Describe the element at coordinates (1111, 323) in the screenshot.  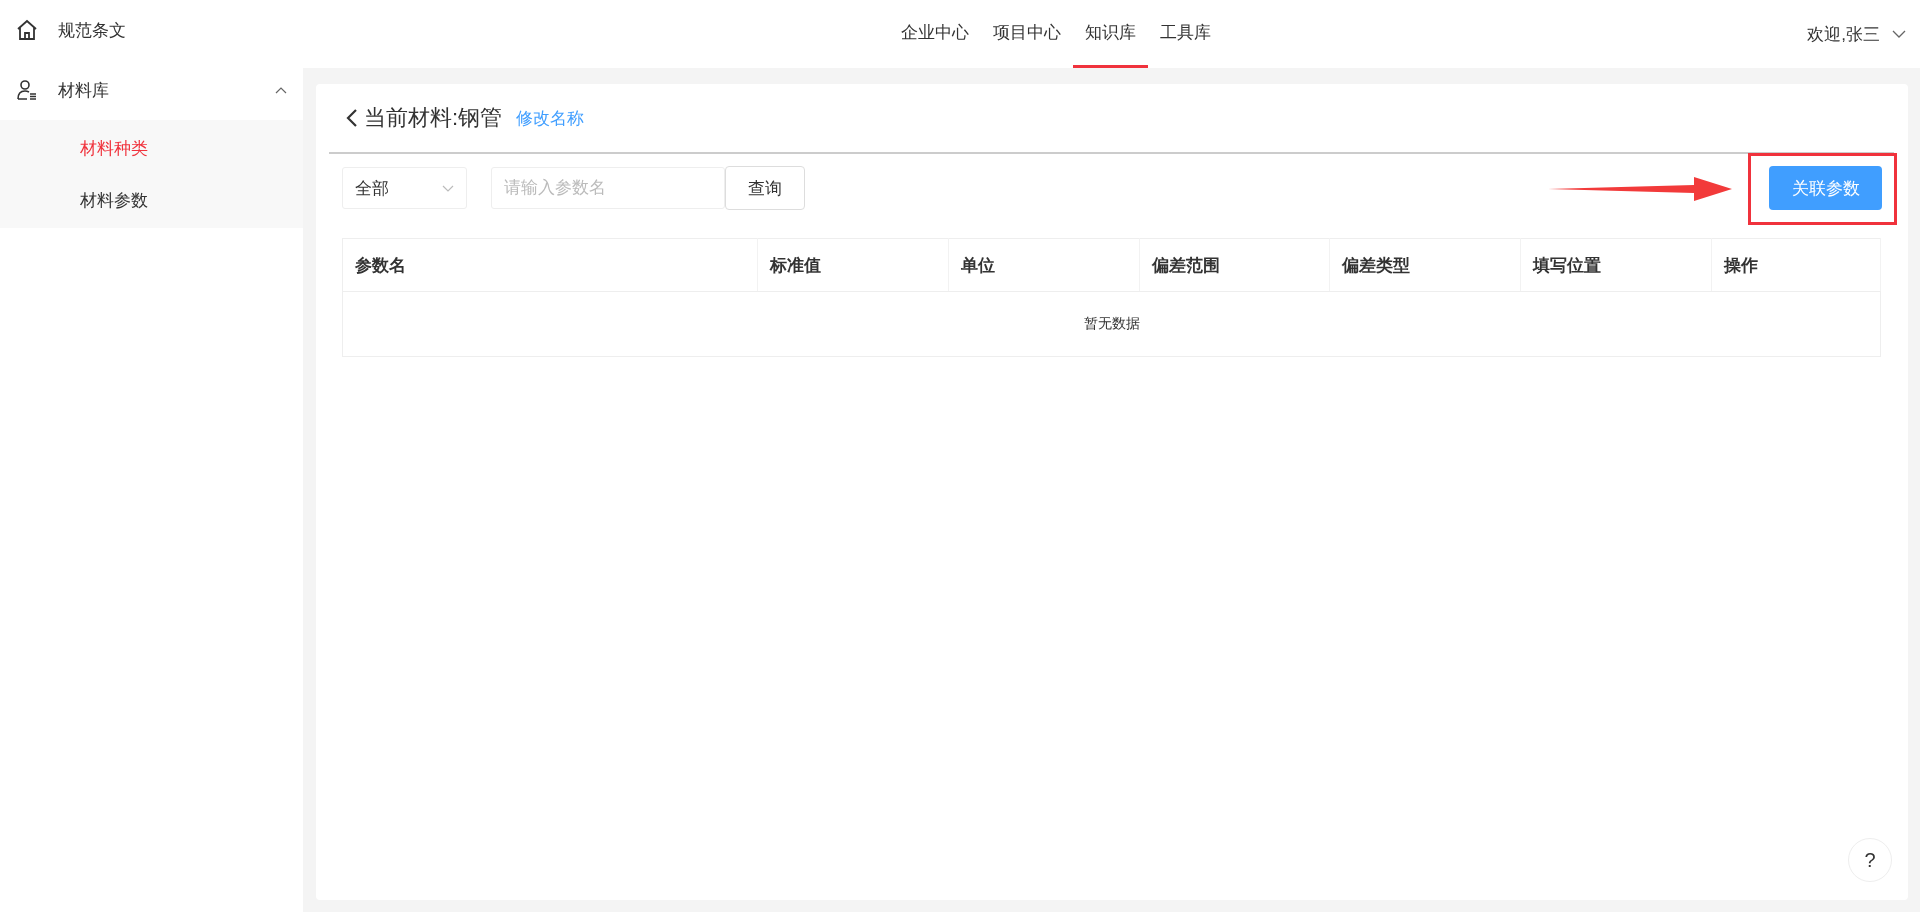
I see `empty-message: 暂无数据` at that location.